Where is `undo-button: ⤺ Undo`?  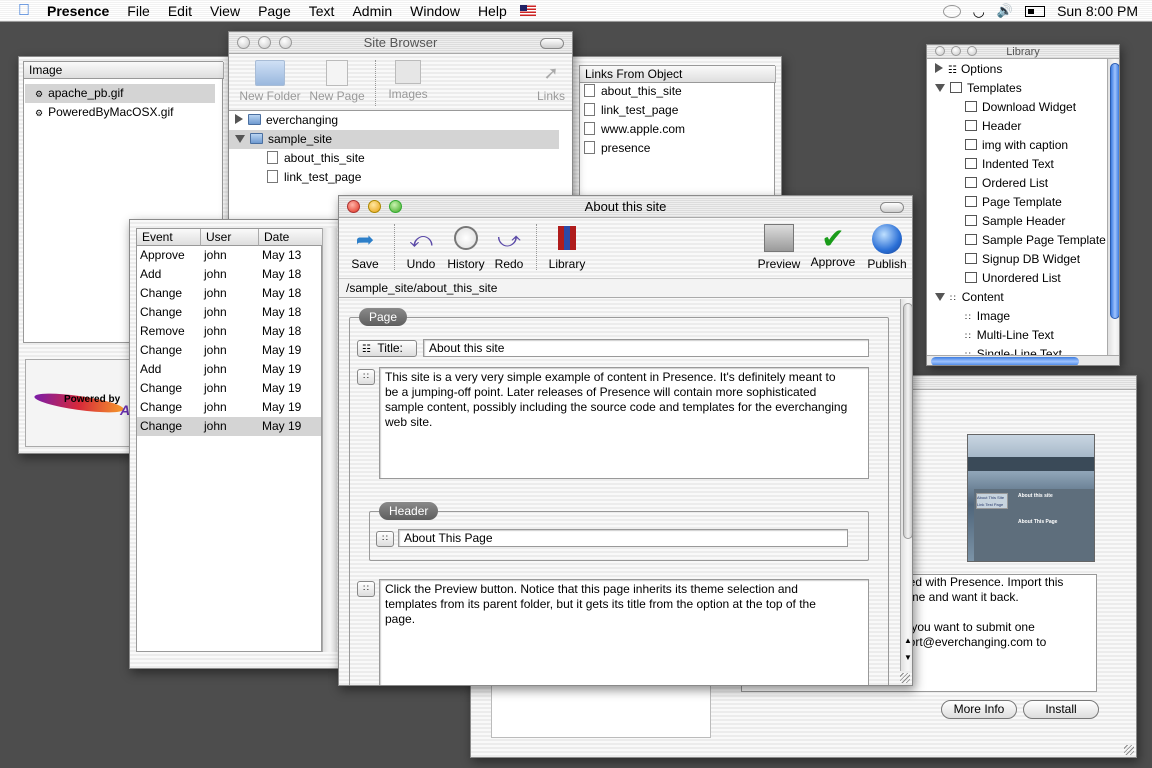
undo-button: ⤺ Undo is located at coordinates (421, 248).